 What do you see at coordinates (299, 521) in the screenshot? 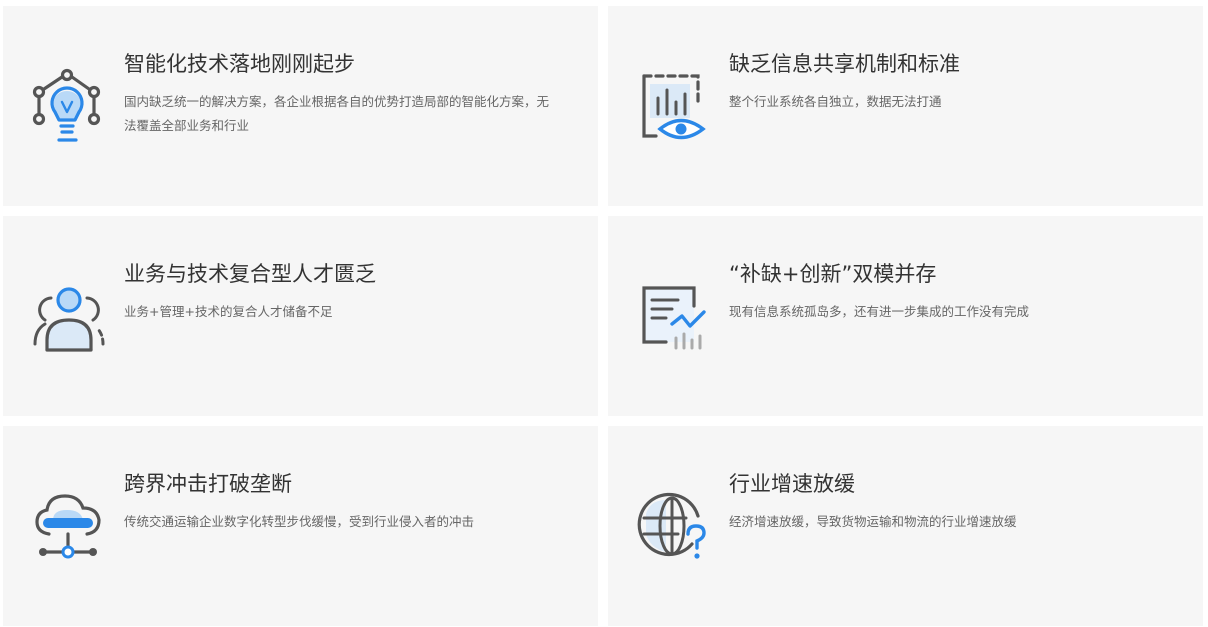
I see `card-description: 传统交通运输企业数字化转型步伐缓慢，受到行业侵入者的冲击` at bounding box center [299, 521].